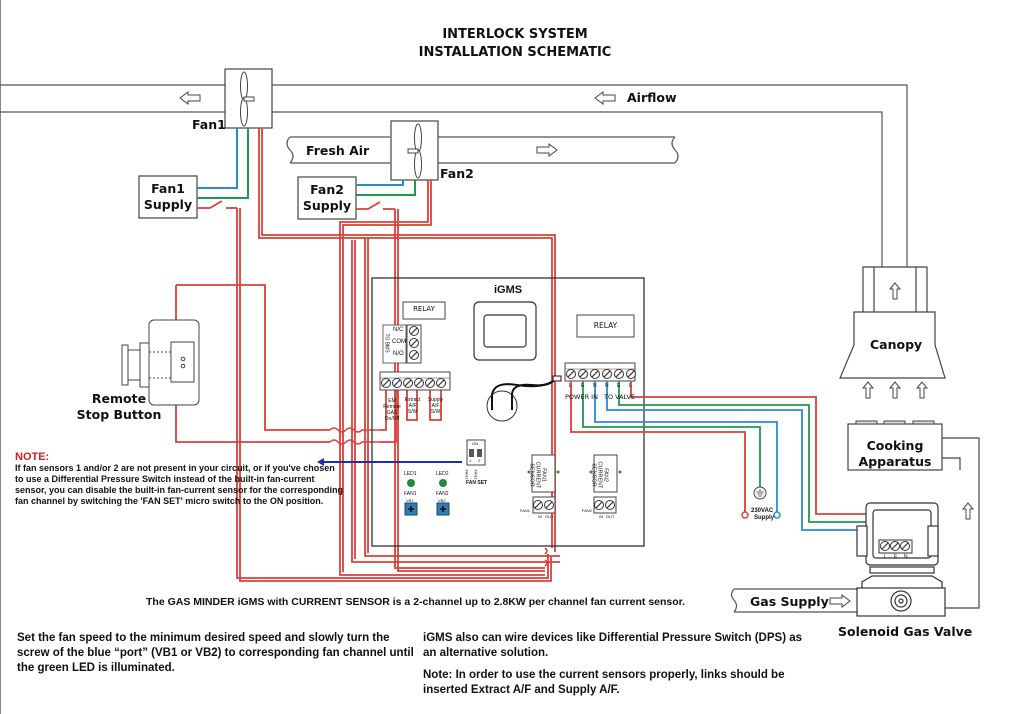  Describe the element at coordinates (895, 461) in the screenshot. I see `cooking-line2: Apparatus` at that location.